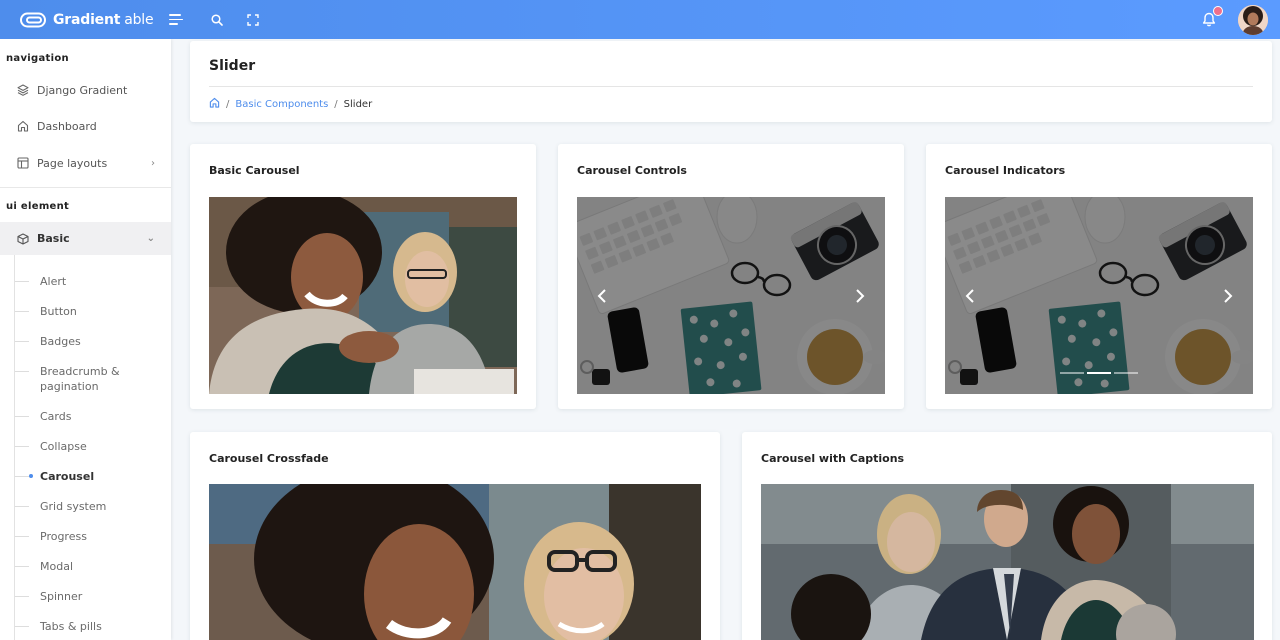  What do you see at coordinates (1253, 19) in the screenshot?
I see `user-avatar` at bounding box center [1253, 19].